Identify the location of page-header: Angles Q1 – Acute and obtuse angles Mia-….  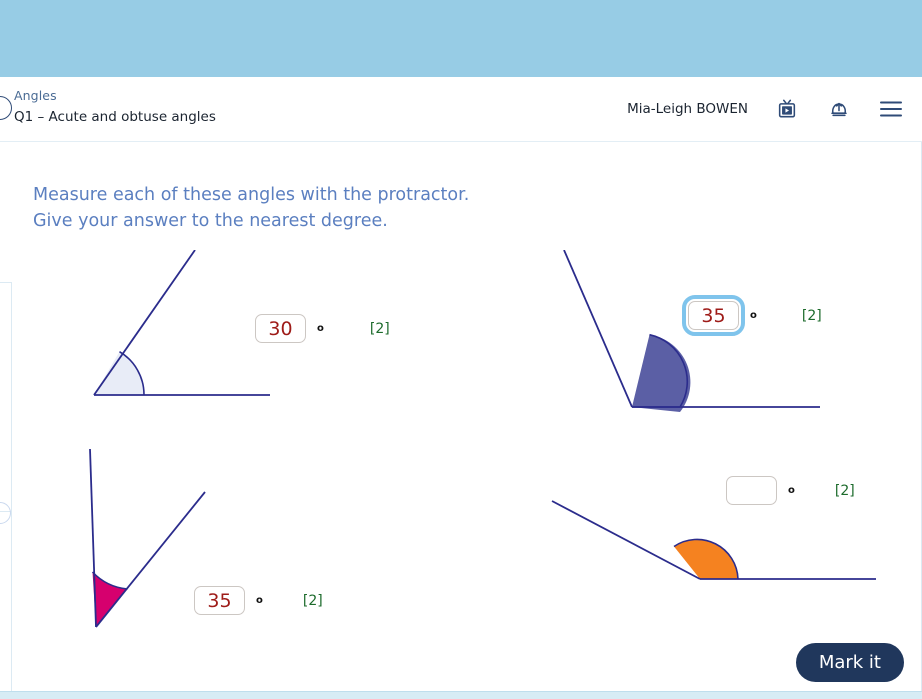
(461, 109).